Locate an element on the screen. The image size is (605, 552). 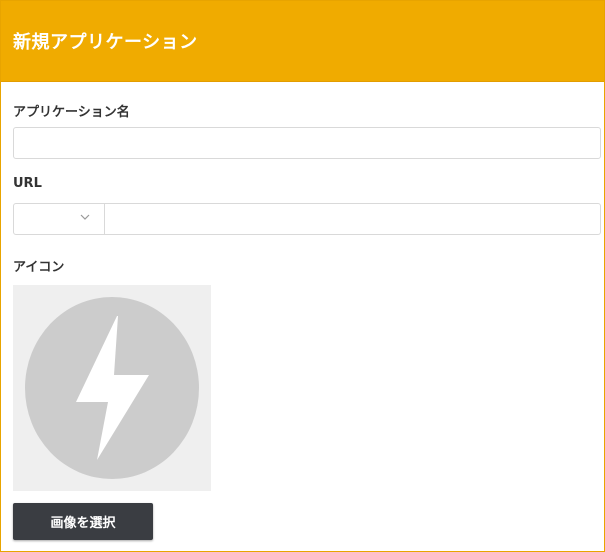
chevron-down-icon is located at coordinates (85, 217).